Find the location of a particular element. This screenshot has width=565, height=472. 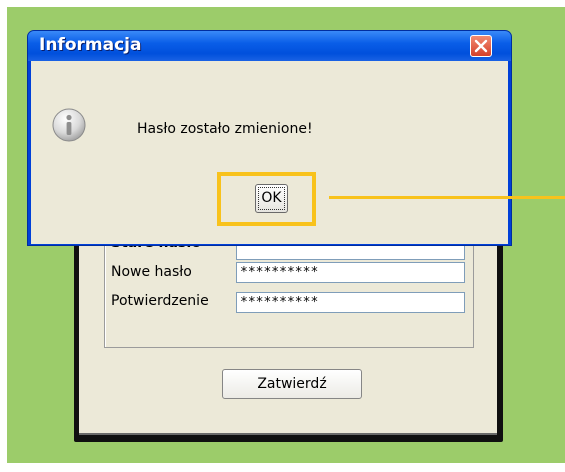

password-window-divider is located at coordinates (288, 434).